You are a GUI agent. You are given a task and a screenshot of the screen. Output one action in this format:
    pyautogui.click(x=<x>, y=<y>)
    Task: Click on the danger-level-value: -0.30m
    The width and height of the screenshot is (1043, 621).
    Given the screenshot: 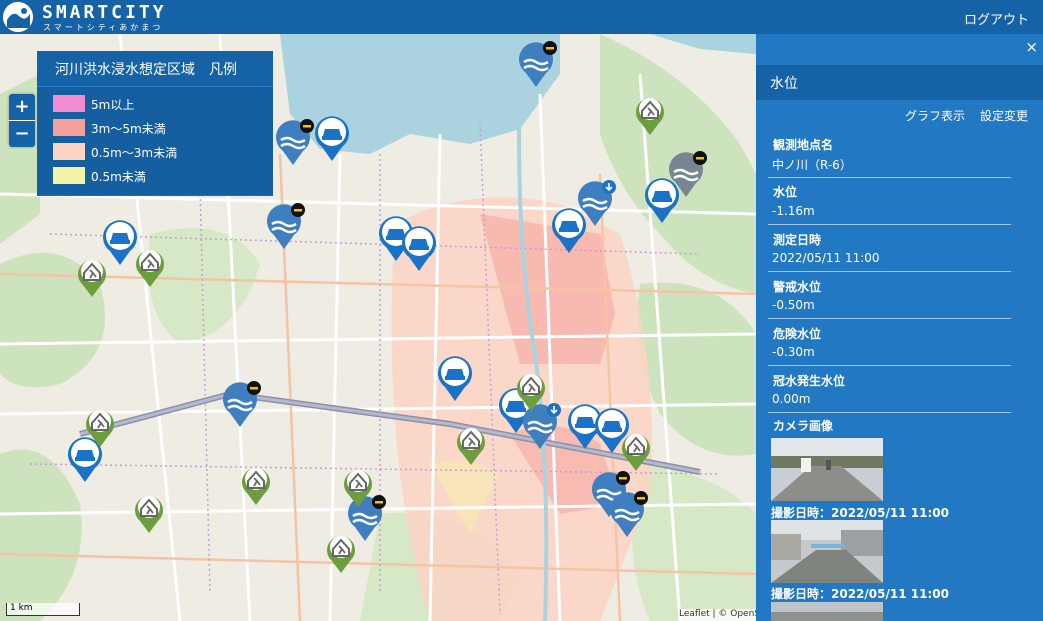 What is the action you would take?
    pyautogui.click(x=793, y=352)
    